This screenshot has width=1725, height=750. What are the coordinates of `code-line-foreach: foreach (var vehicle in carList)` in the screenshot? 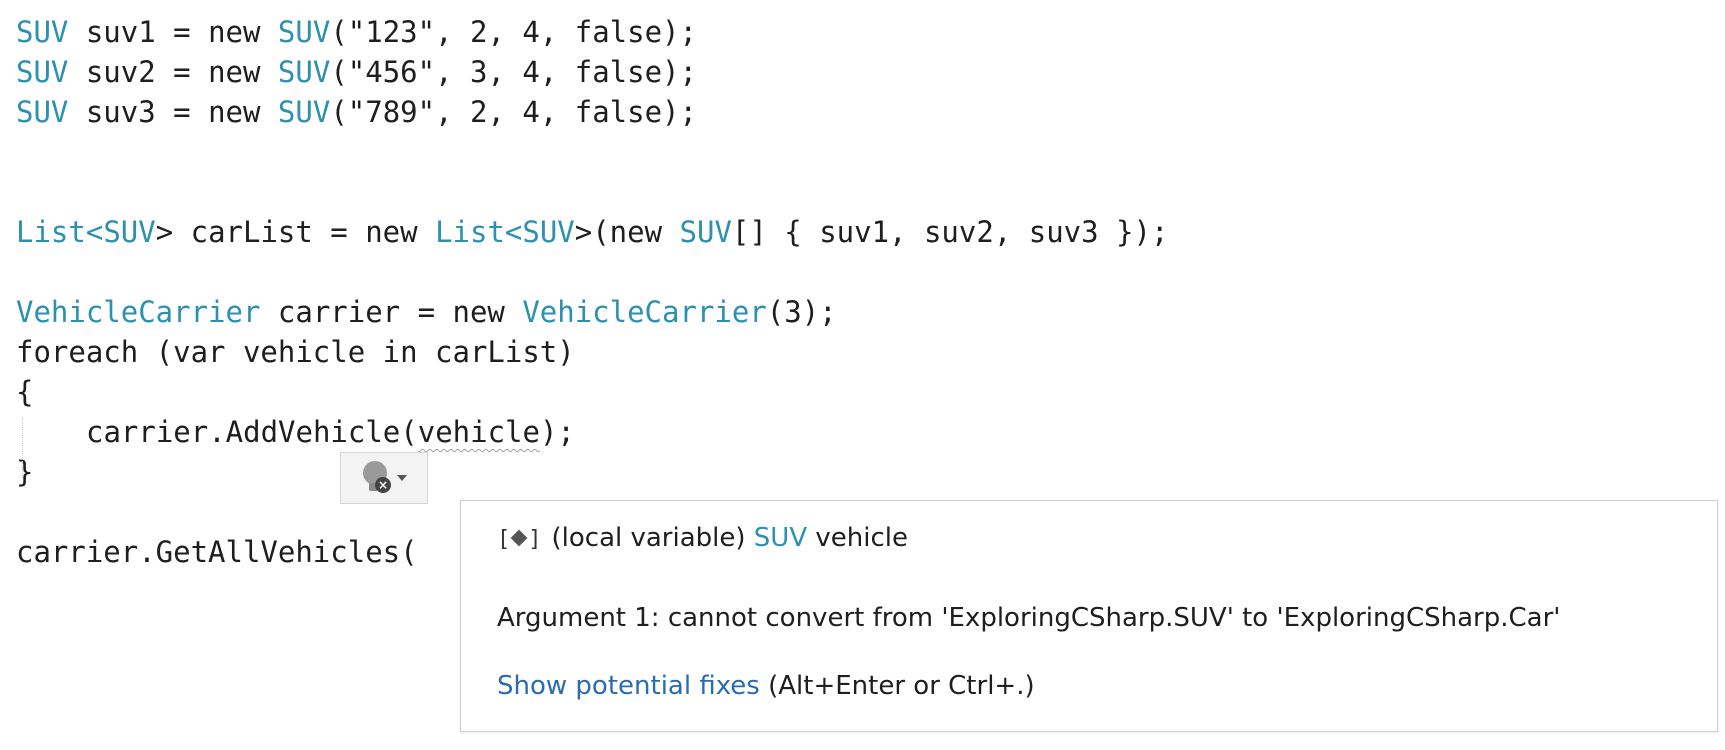 It's located at (295, 352).